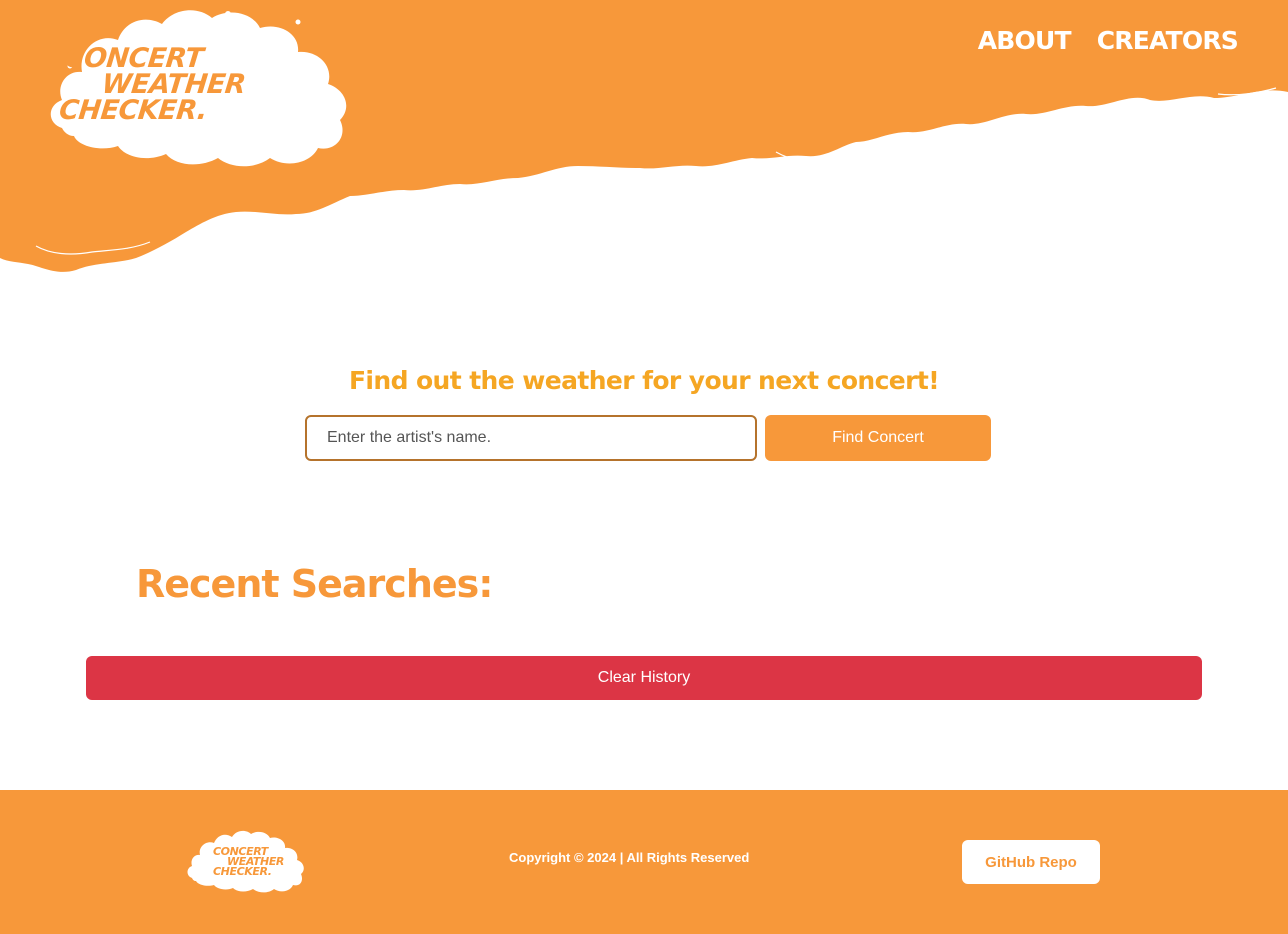  I want to click on nav-about-link: ABOUT, so click(1025, 40).